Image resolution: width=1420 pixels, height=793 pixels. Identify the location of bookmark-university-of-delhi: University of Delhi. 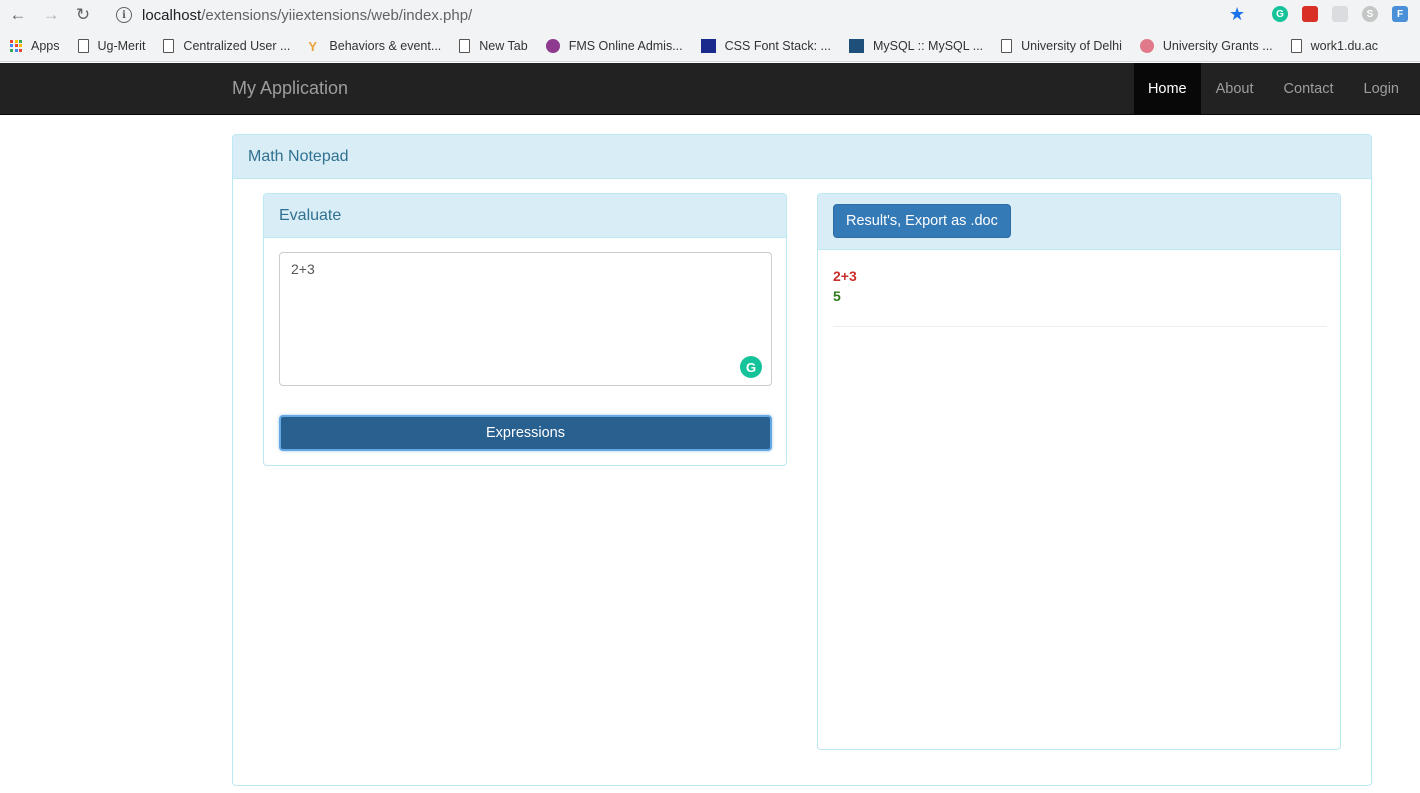
(1061, 45).